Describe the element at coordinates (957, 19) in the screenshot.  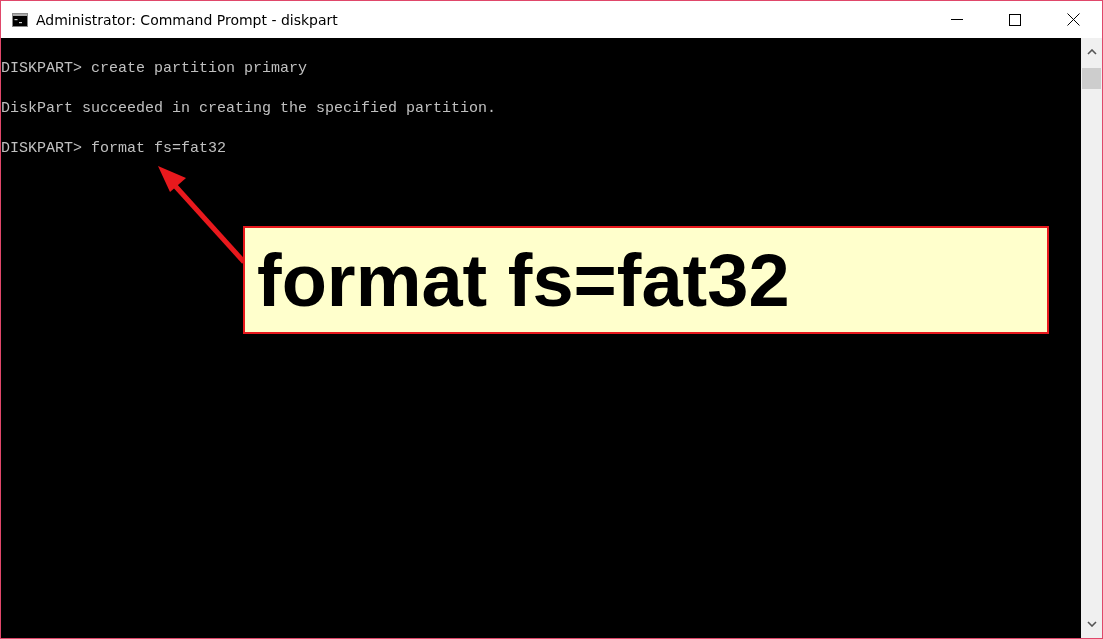
I see `minimize-icon` at that location.